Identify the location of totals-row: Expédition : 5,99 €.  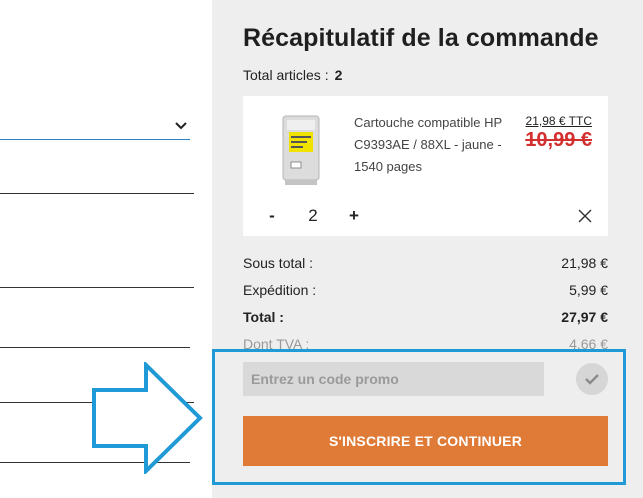
(425, 290).